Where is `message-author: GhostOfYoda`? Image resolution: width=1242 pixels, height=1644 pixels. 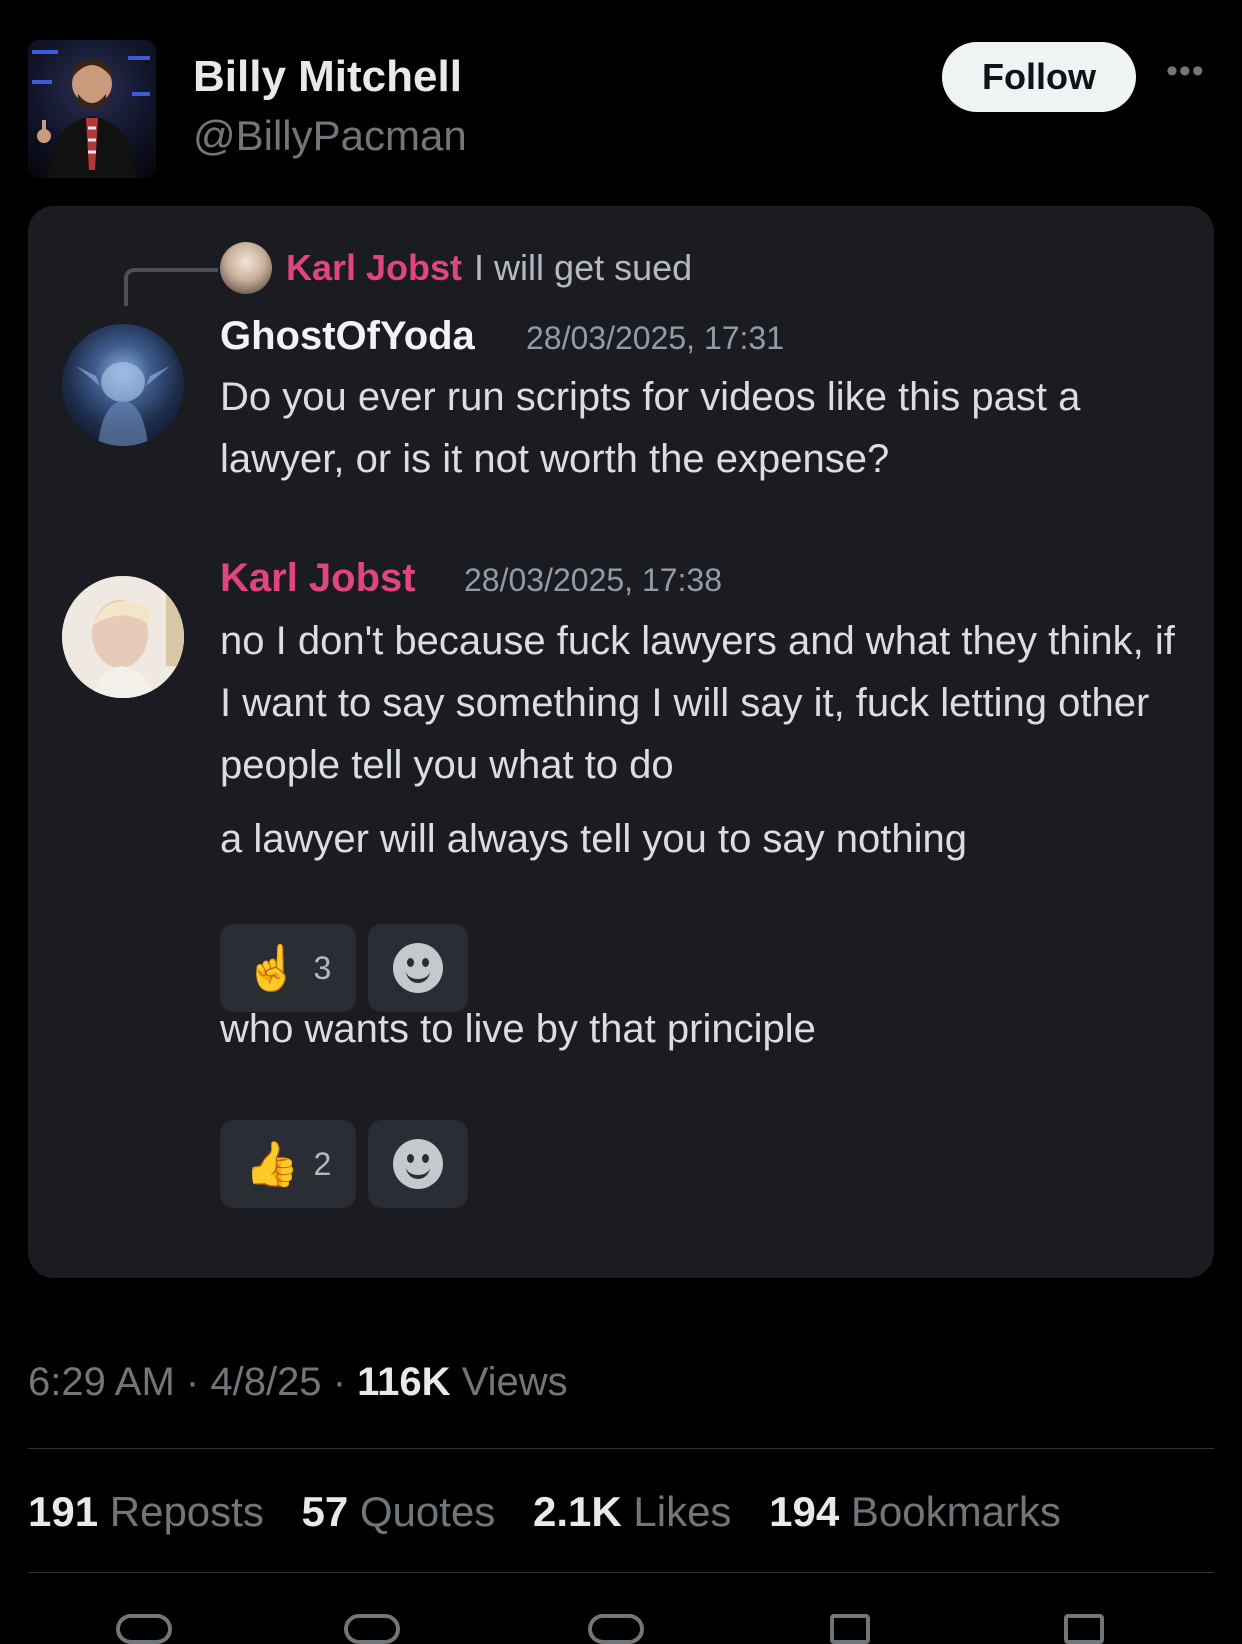
message-author: GhostOfYoda is located at coordinates (347, 336).